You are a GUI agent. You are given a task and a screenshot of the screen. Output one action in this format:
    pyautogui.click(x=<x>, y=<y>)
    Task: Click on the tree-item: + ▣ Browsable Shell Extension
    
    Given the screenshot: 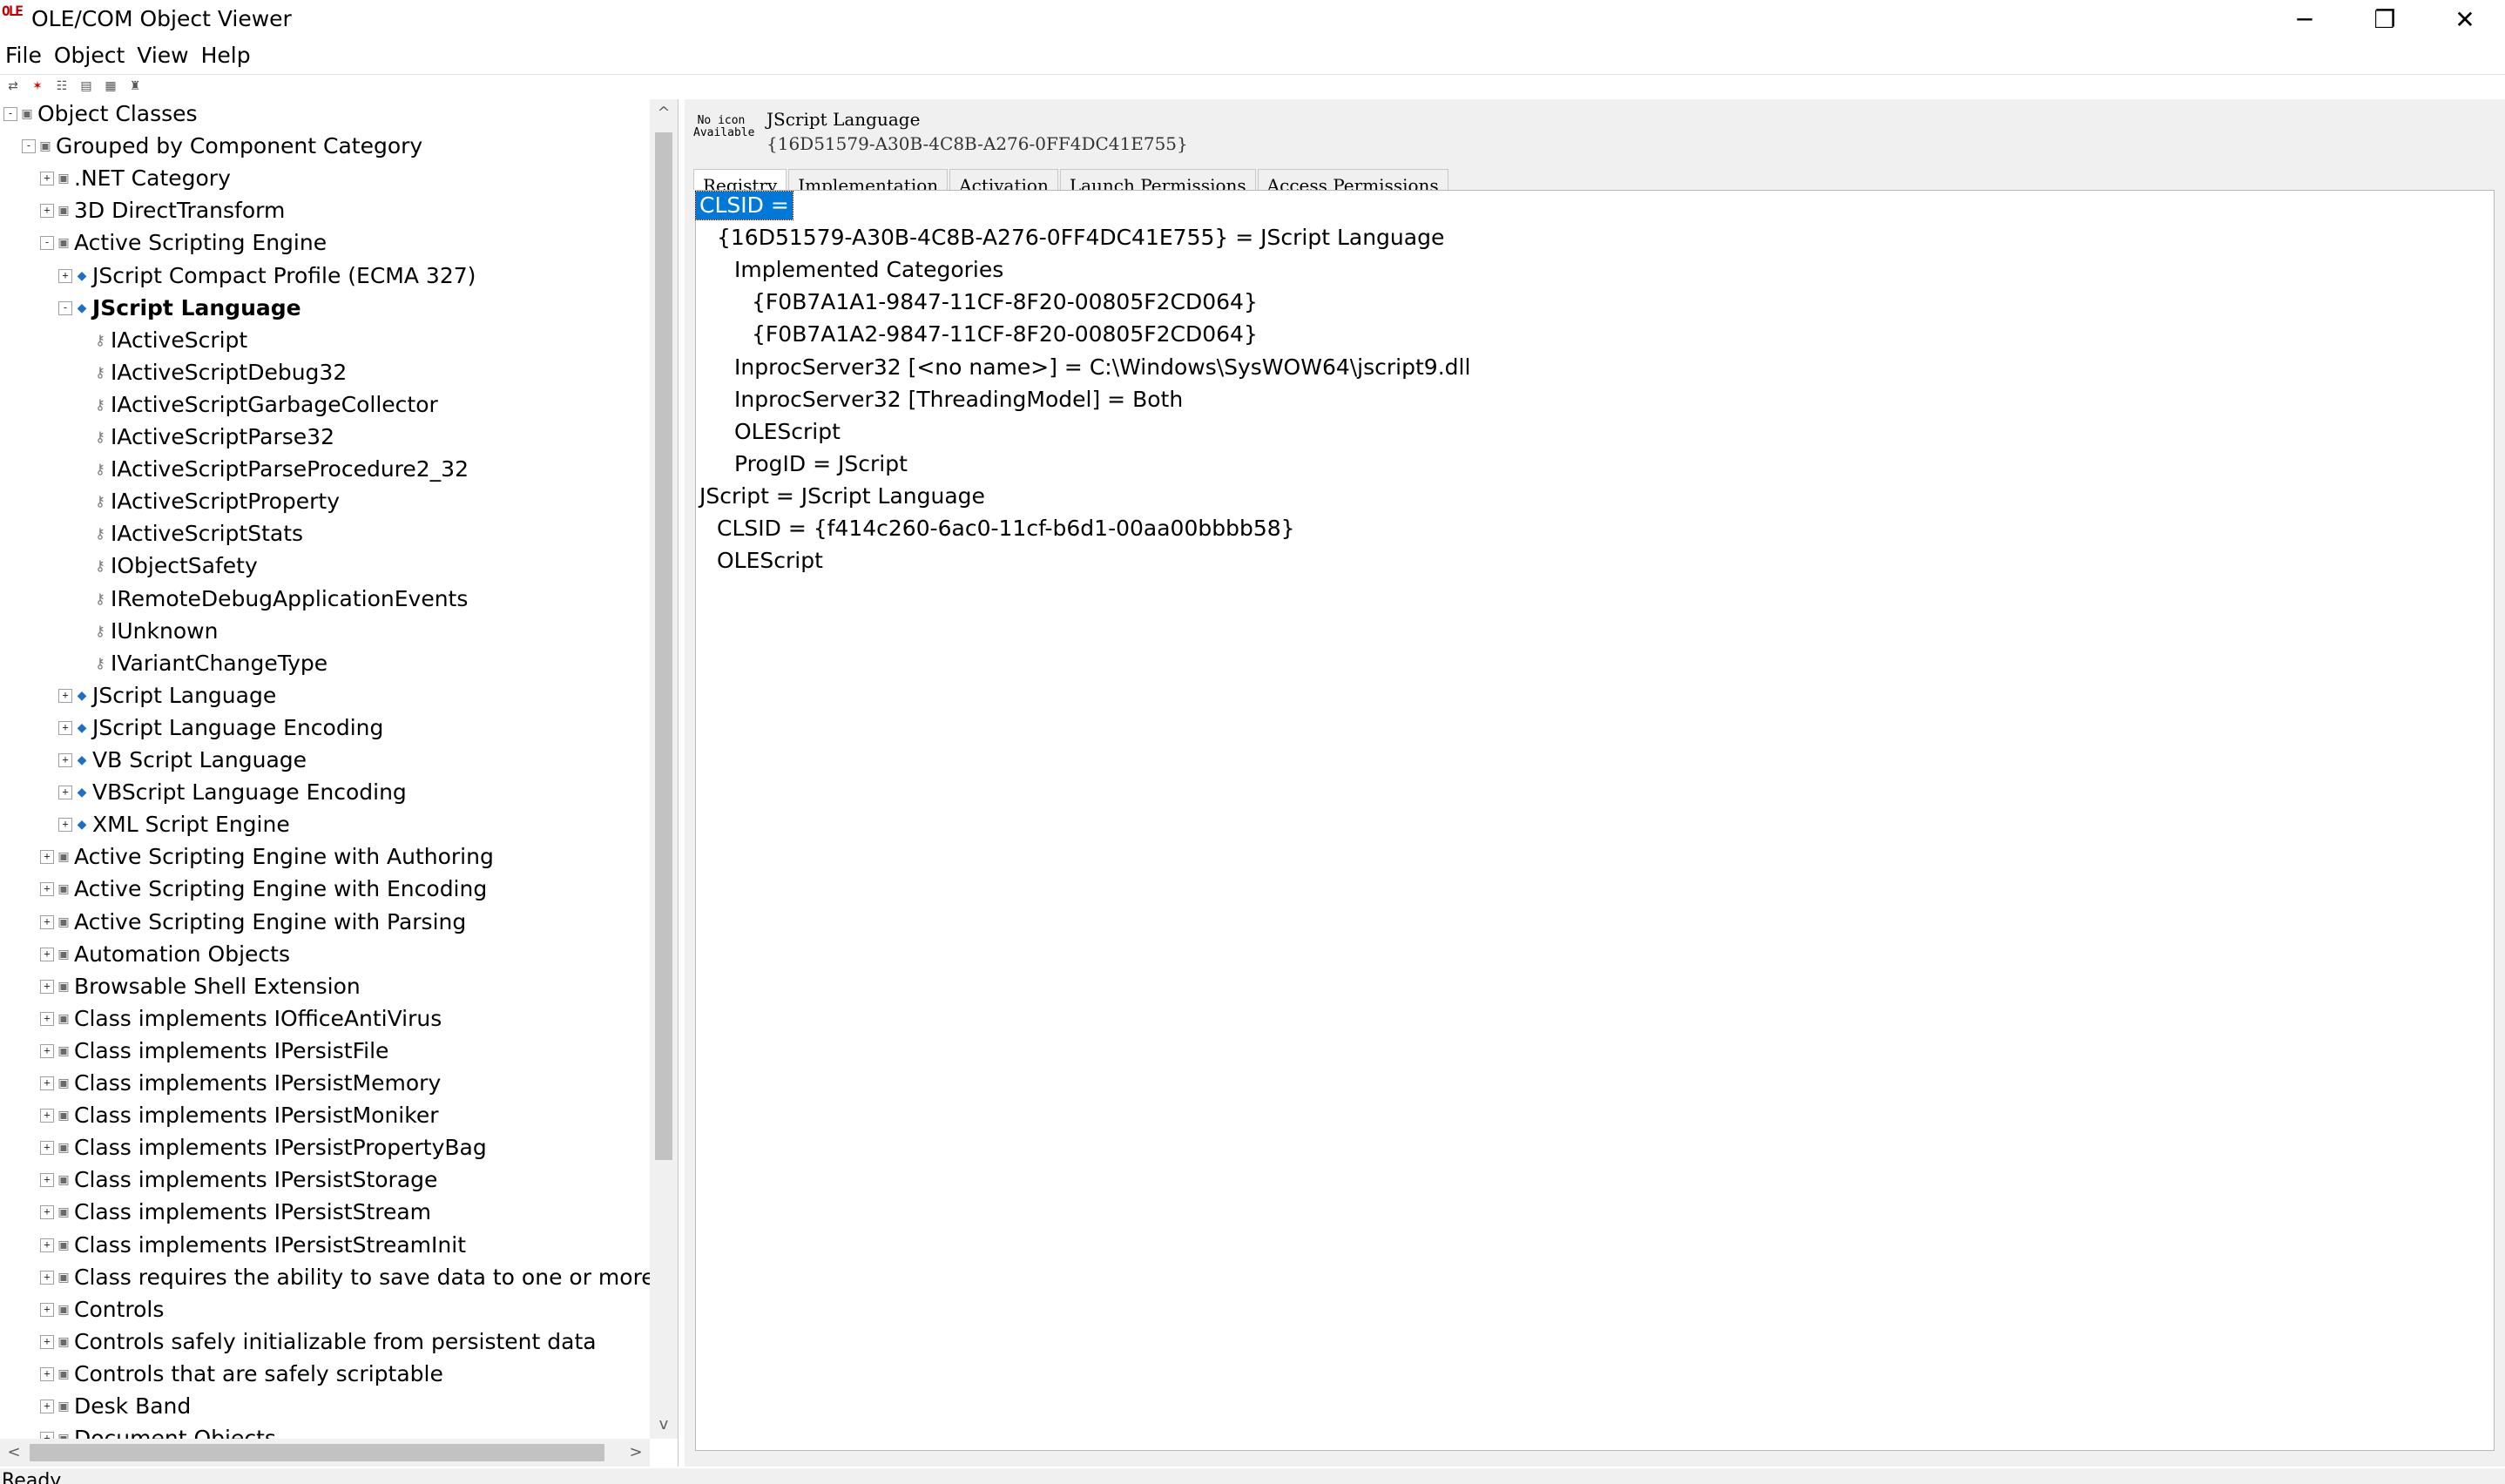 What is the action you would take?
    pyautogui.click(x=200, y=987)
    